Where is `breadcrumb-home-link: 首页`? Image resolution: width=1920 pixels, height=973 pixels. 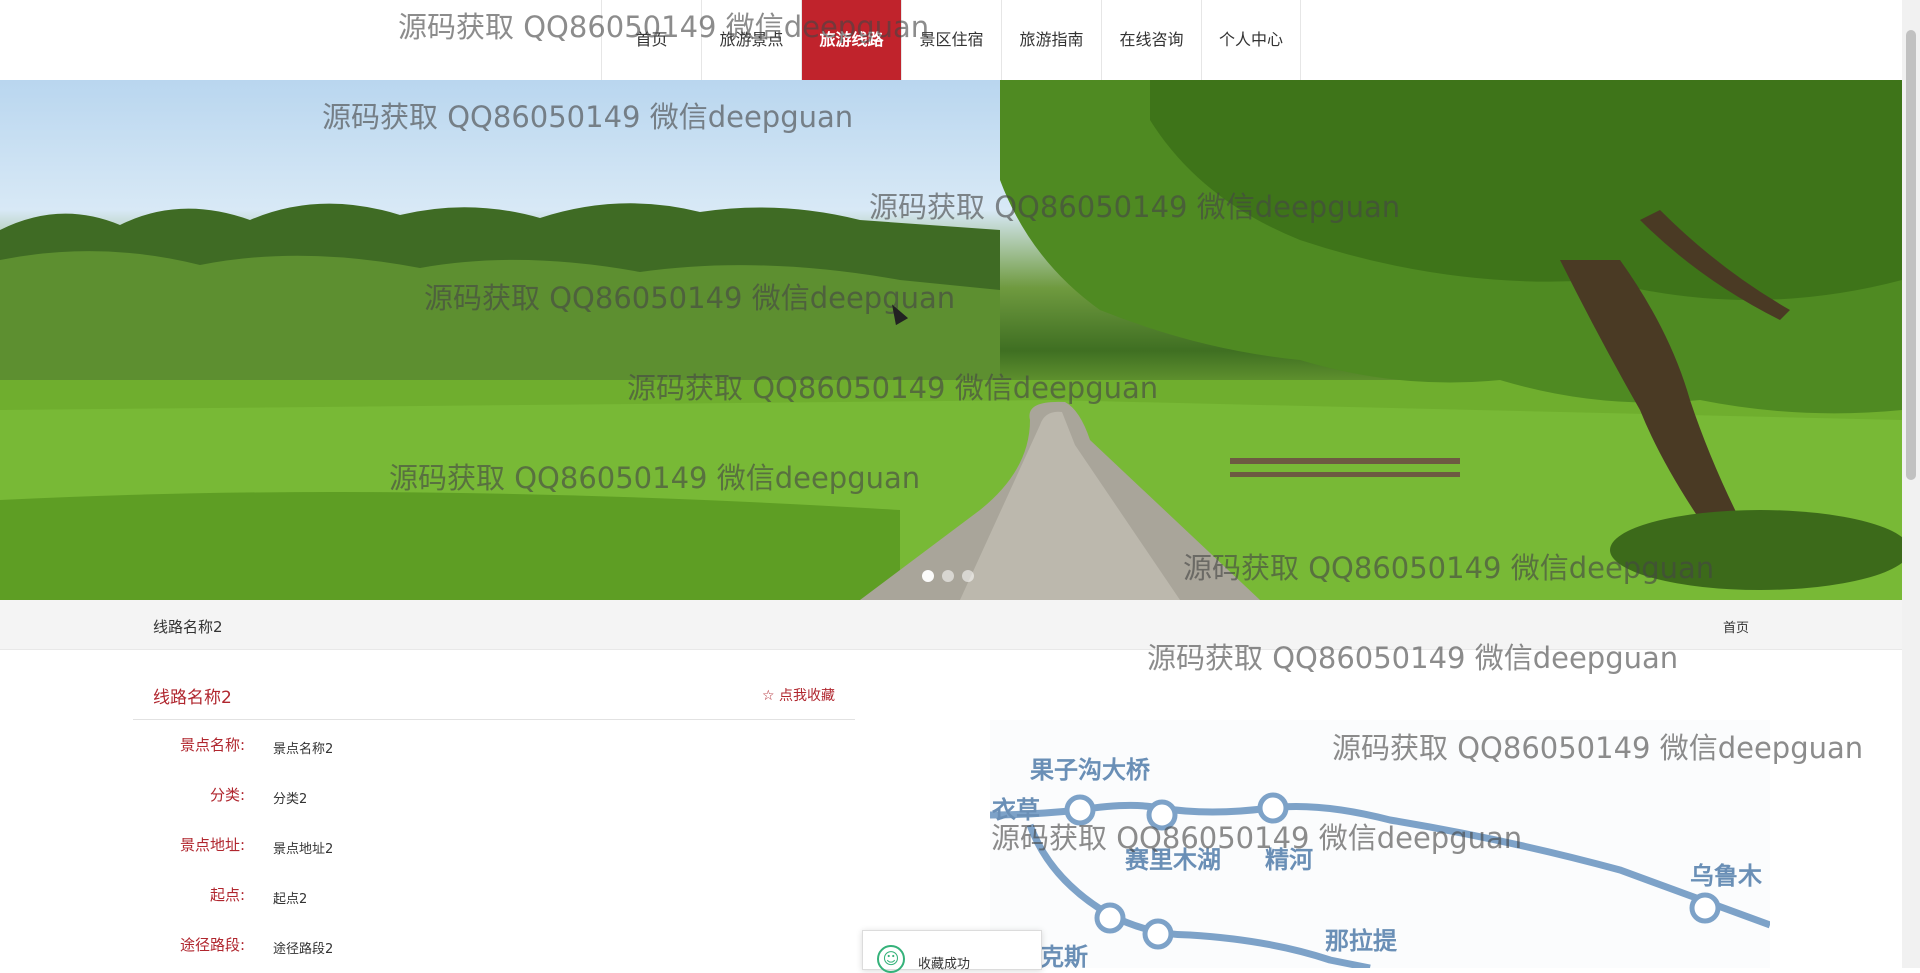 breadcrumb-home-link: 首页 is located at coordinates (1736, 626).